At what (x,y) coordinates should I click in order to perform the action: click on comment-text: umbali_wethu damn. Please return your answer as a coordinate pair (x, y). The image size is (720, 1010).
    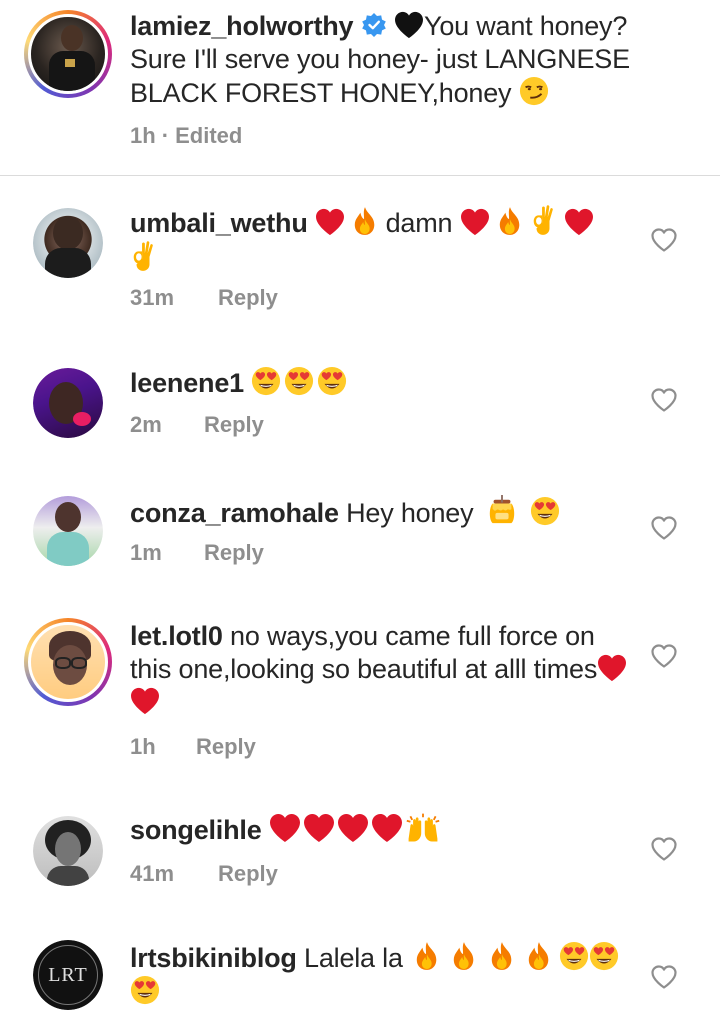
    Looking at the image, I should click on (375, 240).